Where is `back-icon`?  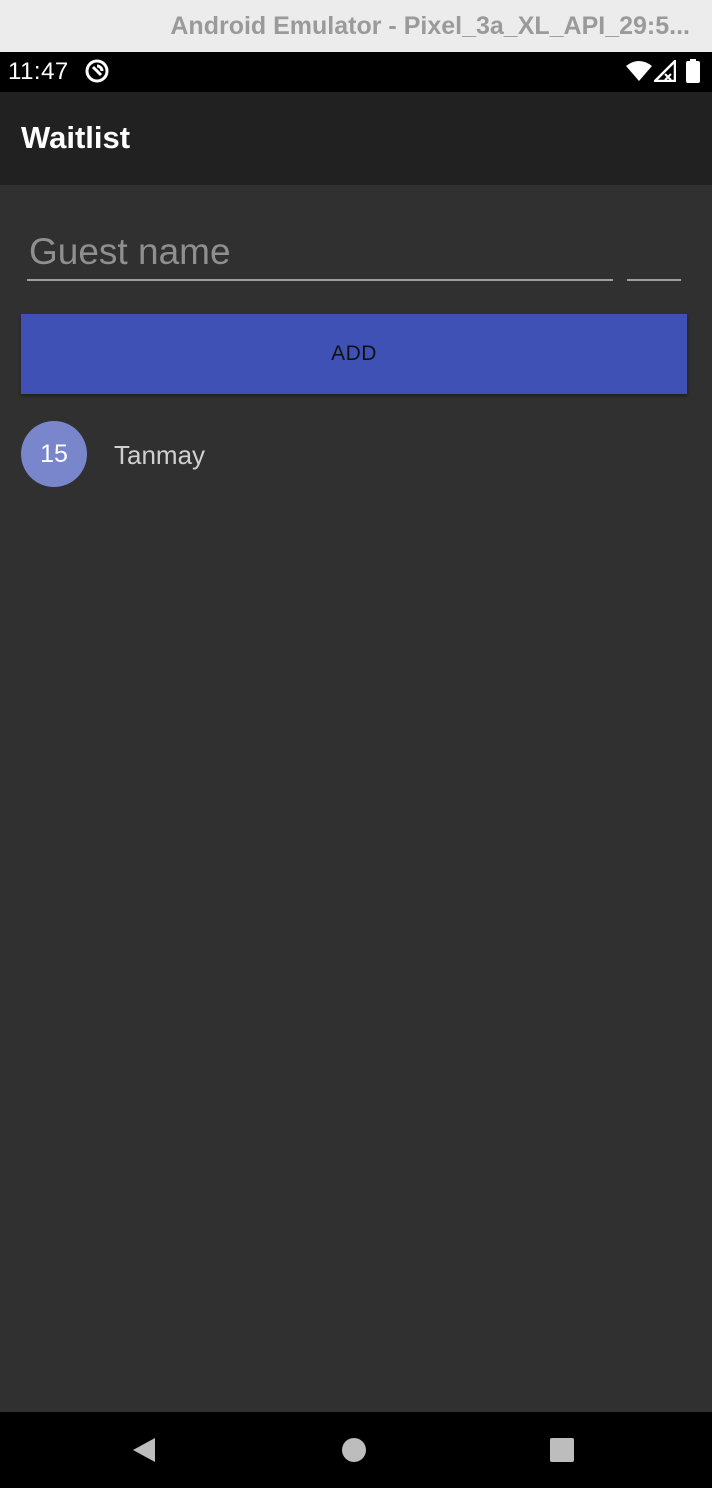 back-icon is located at coordinates (144, 1450).